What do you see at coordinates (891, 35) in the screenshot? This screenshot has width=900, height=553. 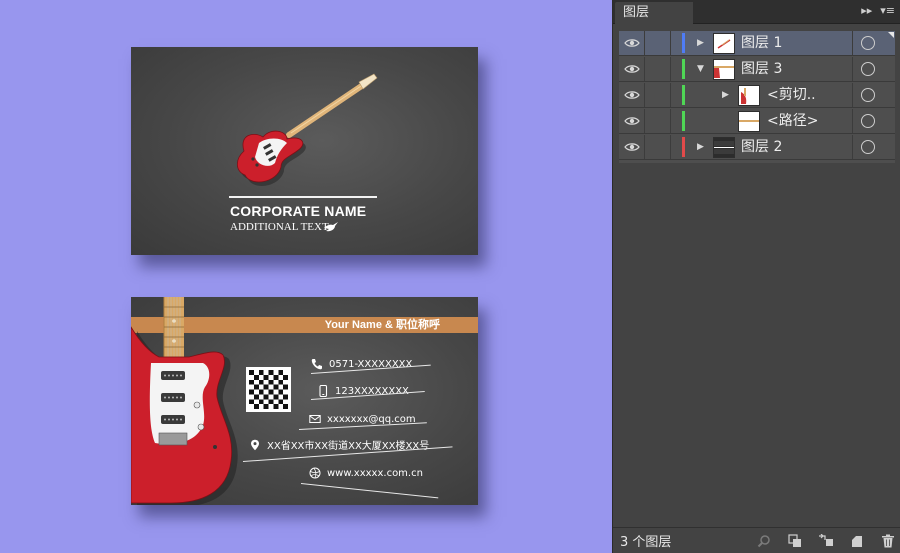 I see `selected-art-indicator` at bounding box center [891, 35].